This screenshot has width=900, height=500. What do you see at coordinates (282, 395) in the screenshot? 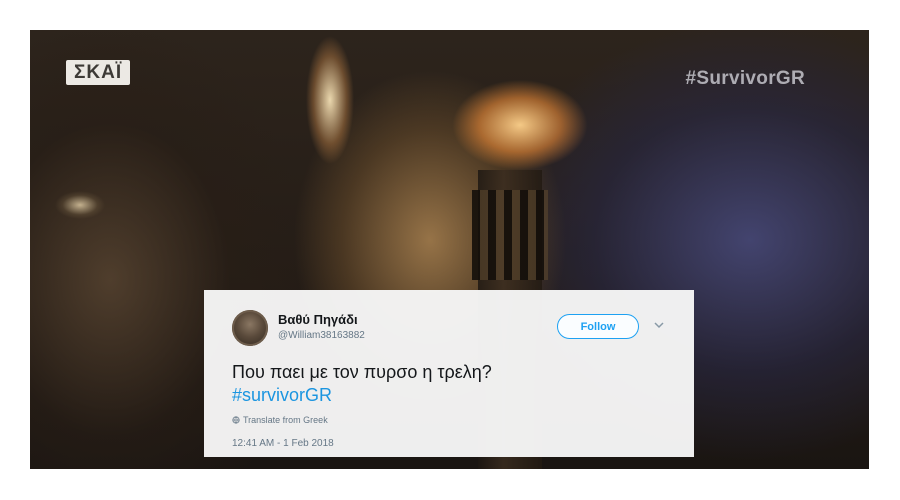
I see `tweet-hashtag-link: #survivorGR` at bounding box center [282, 395].